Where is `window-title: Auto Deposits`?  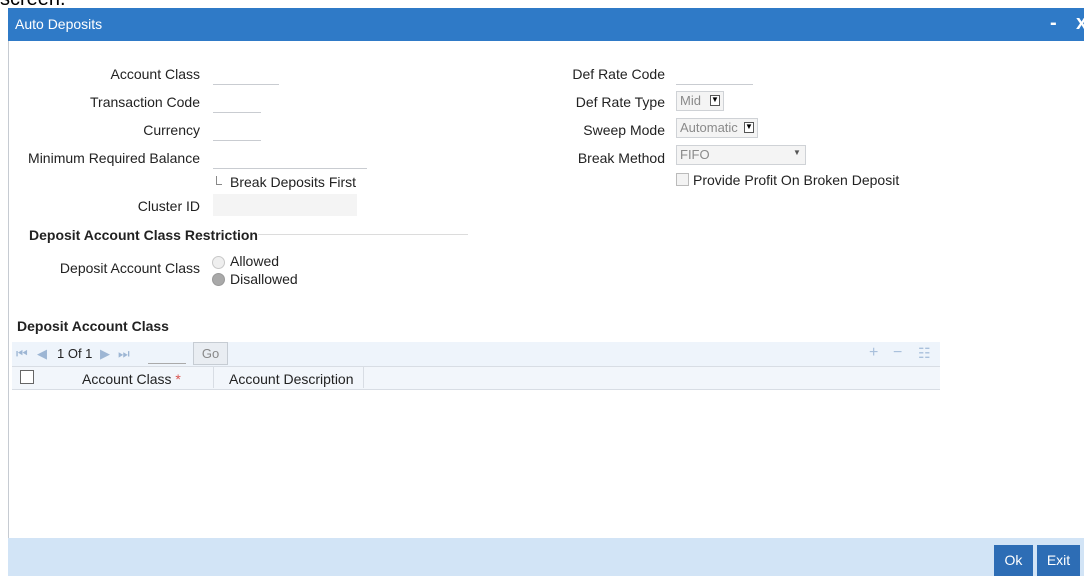
window-title: Auto Deposits is located at coordinates (59, 24).